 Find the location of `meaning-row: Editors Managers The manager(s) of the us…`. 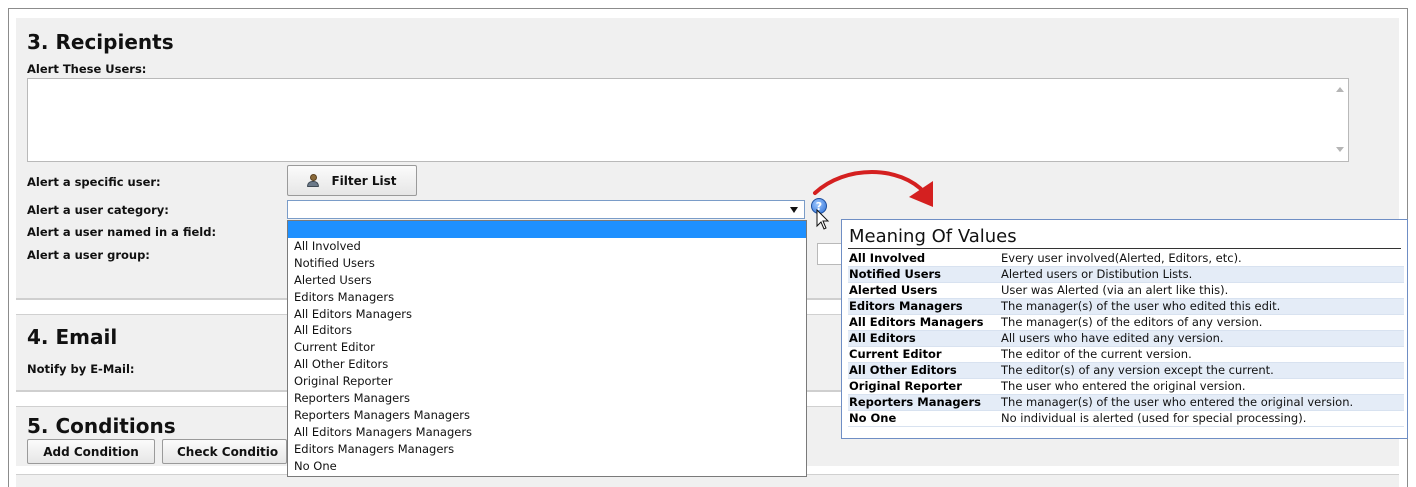

meaning-row: Editors Managers The manager(s) of the us… is located at coordinates (1126, 306).